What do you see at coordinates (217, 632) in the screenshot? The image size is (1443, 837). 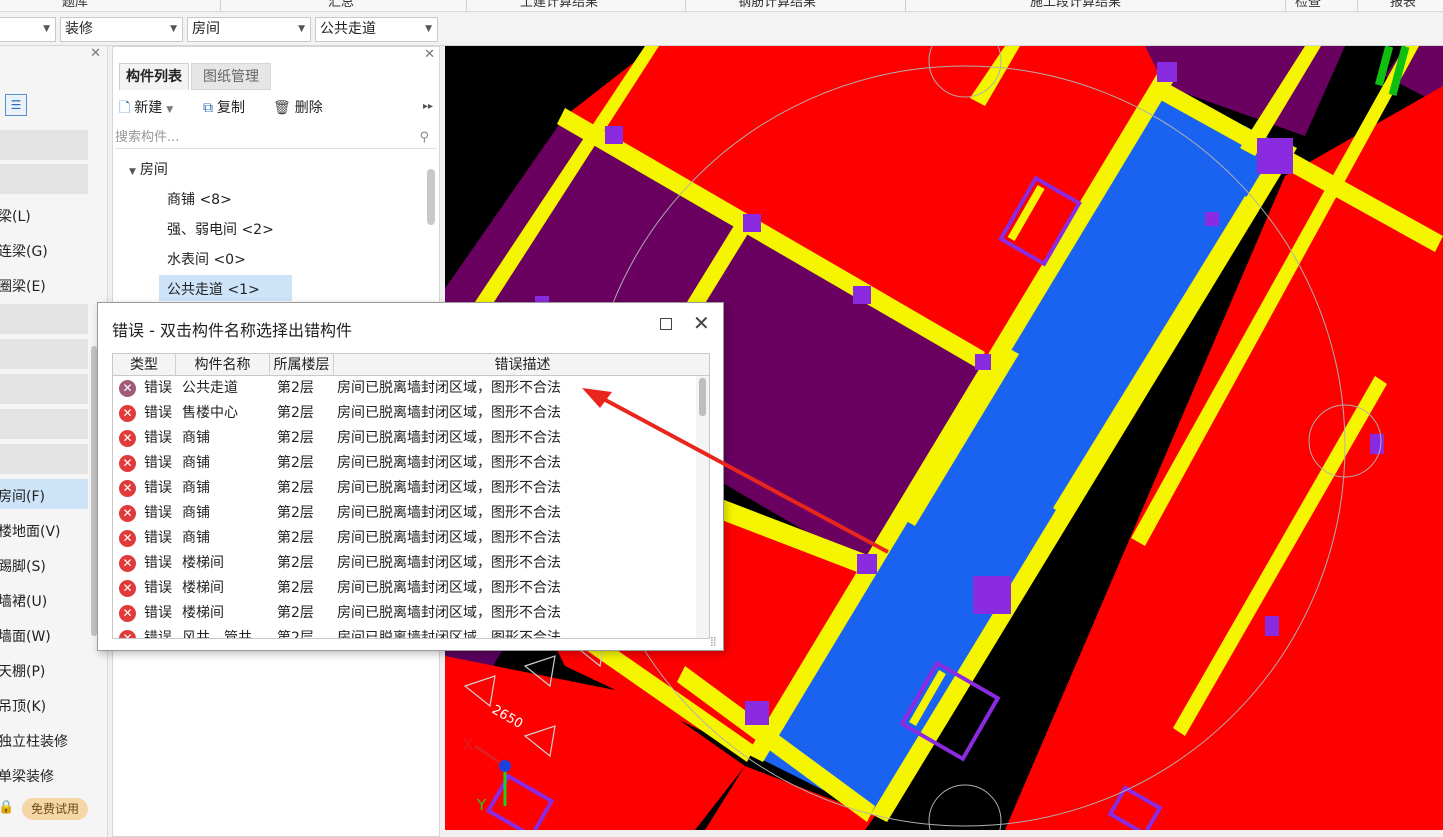 I see `cell-name: 风井、管井` at bounding box center [217, 632].